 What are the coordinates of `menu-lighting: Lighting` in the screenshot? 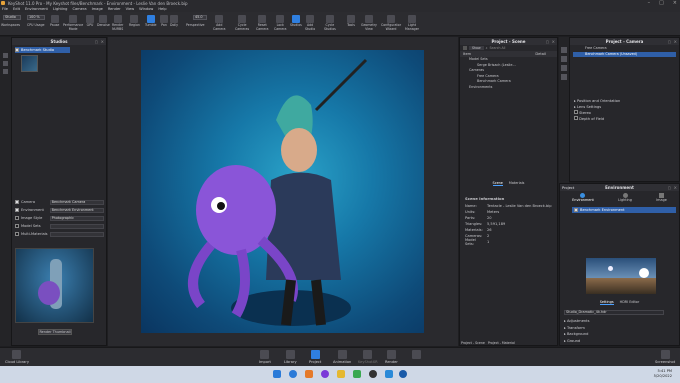 It's located at (60, 9).